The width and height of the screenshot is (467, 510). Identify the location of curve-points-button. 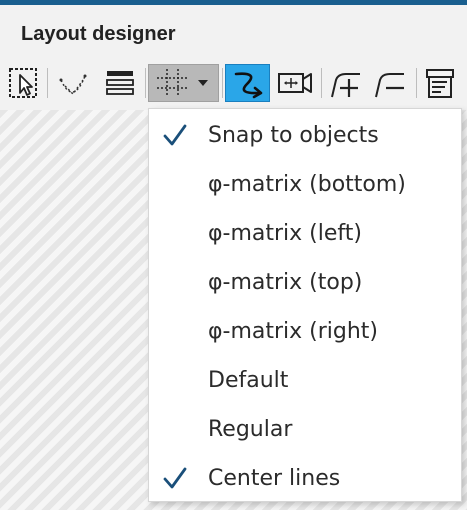
(73, 83).